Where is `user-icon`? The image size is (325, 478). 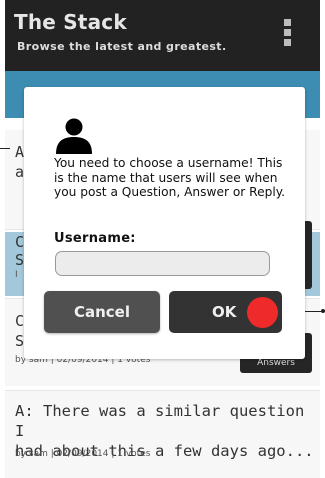
user-icon is located at coordinates (74, 136).